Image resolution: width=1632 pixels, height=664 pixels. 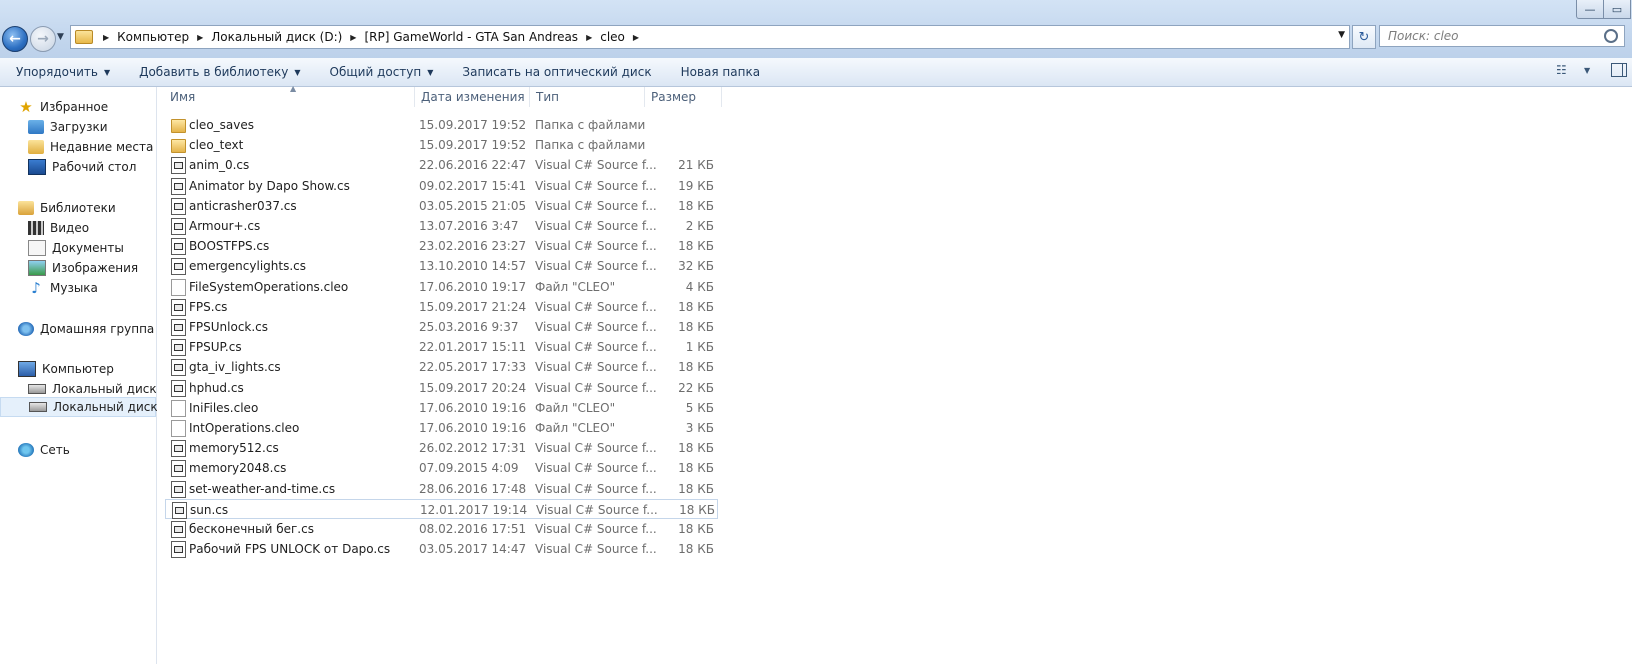 I want to click on breadcrumb-gta-folder: [RP] GameWorld - GTA San Andreas, so click(x=471, y=37).